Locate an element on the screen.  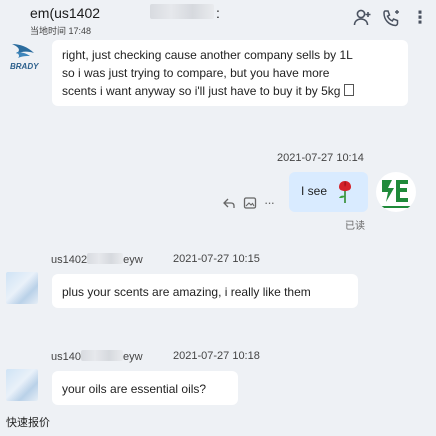
quick-quote-button: 快速报价 is located at coordinates (28, 422).